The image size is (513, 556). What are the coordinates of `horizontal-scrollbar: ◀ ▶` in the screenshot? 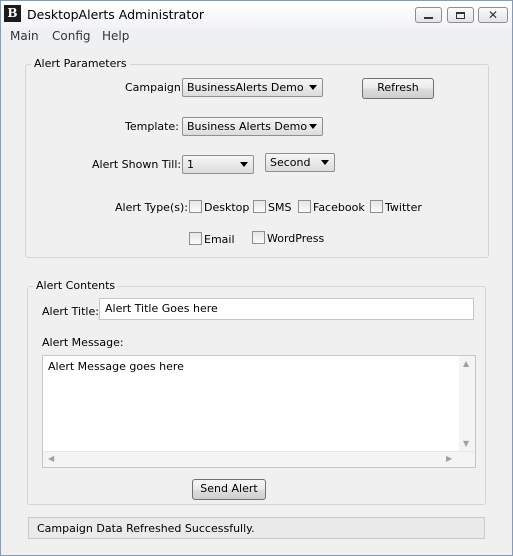 It's located at (259, 459).